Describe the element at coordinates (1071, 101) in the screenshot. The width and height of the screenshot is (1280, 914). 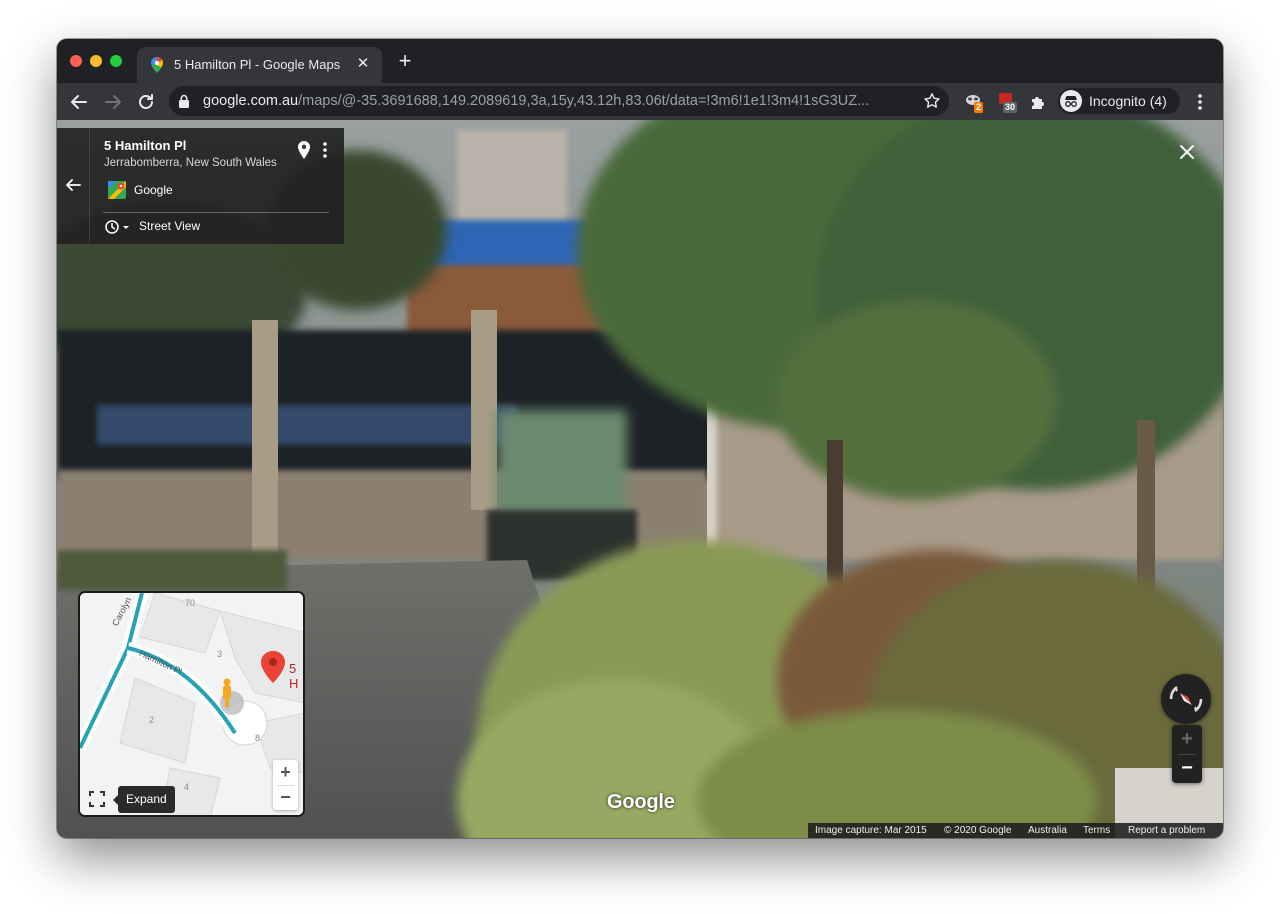
I see `incognito-icon` at that location.